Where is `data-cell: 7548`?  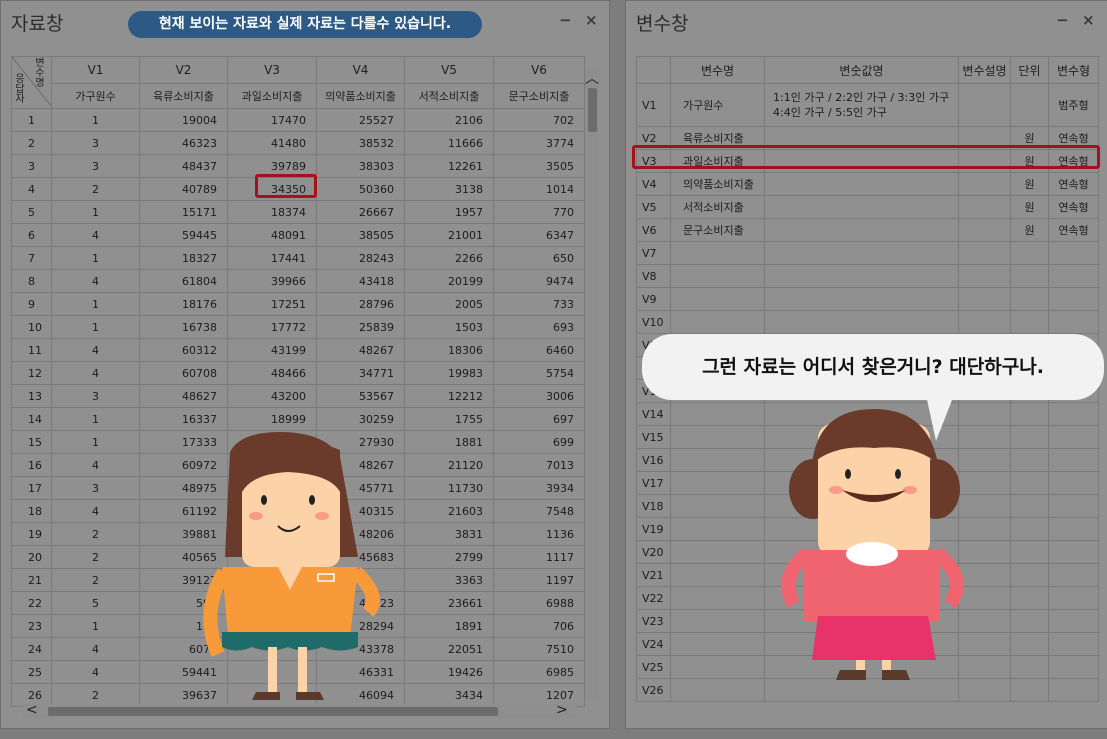
data-cell: 7548 is located at coordinates (539, 511).